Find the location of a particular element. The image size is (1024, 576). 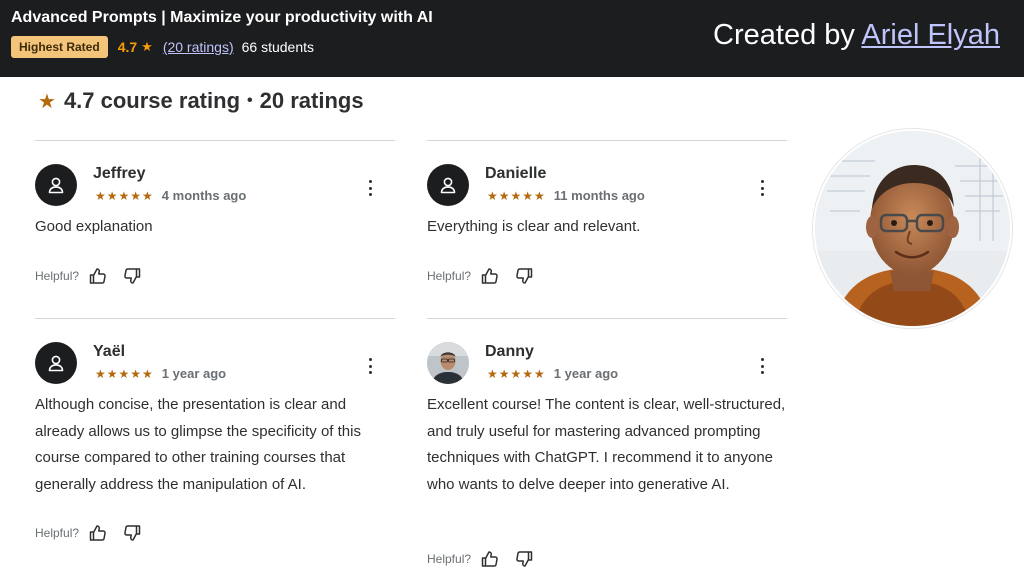

review-date: 4 months ago is located at coordinates (204, 195).